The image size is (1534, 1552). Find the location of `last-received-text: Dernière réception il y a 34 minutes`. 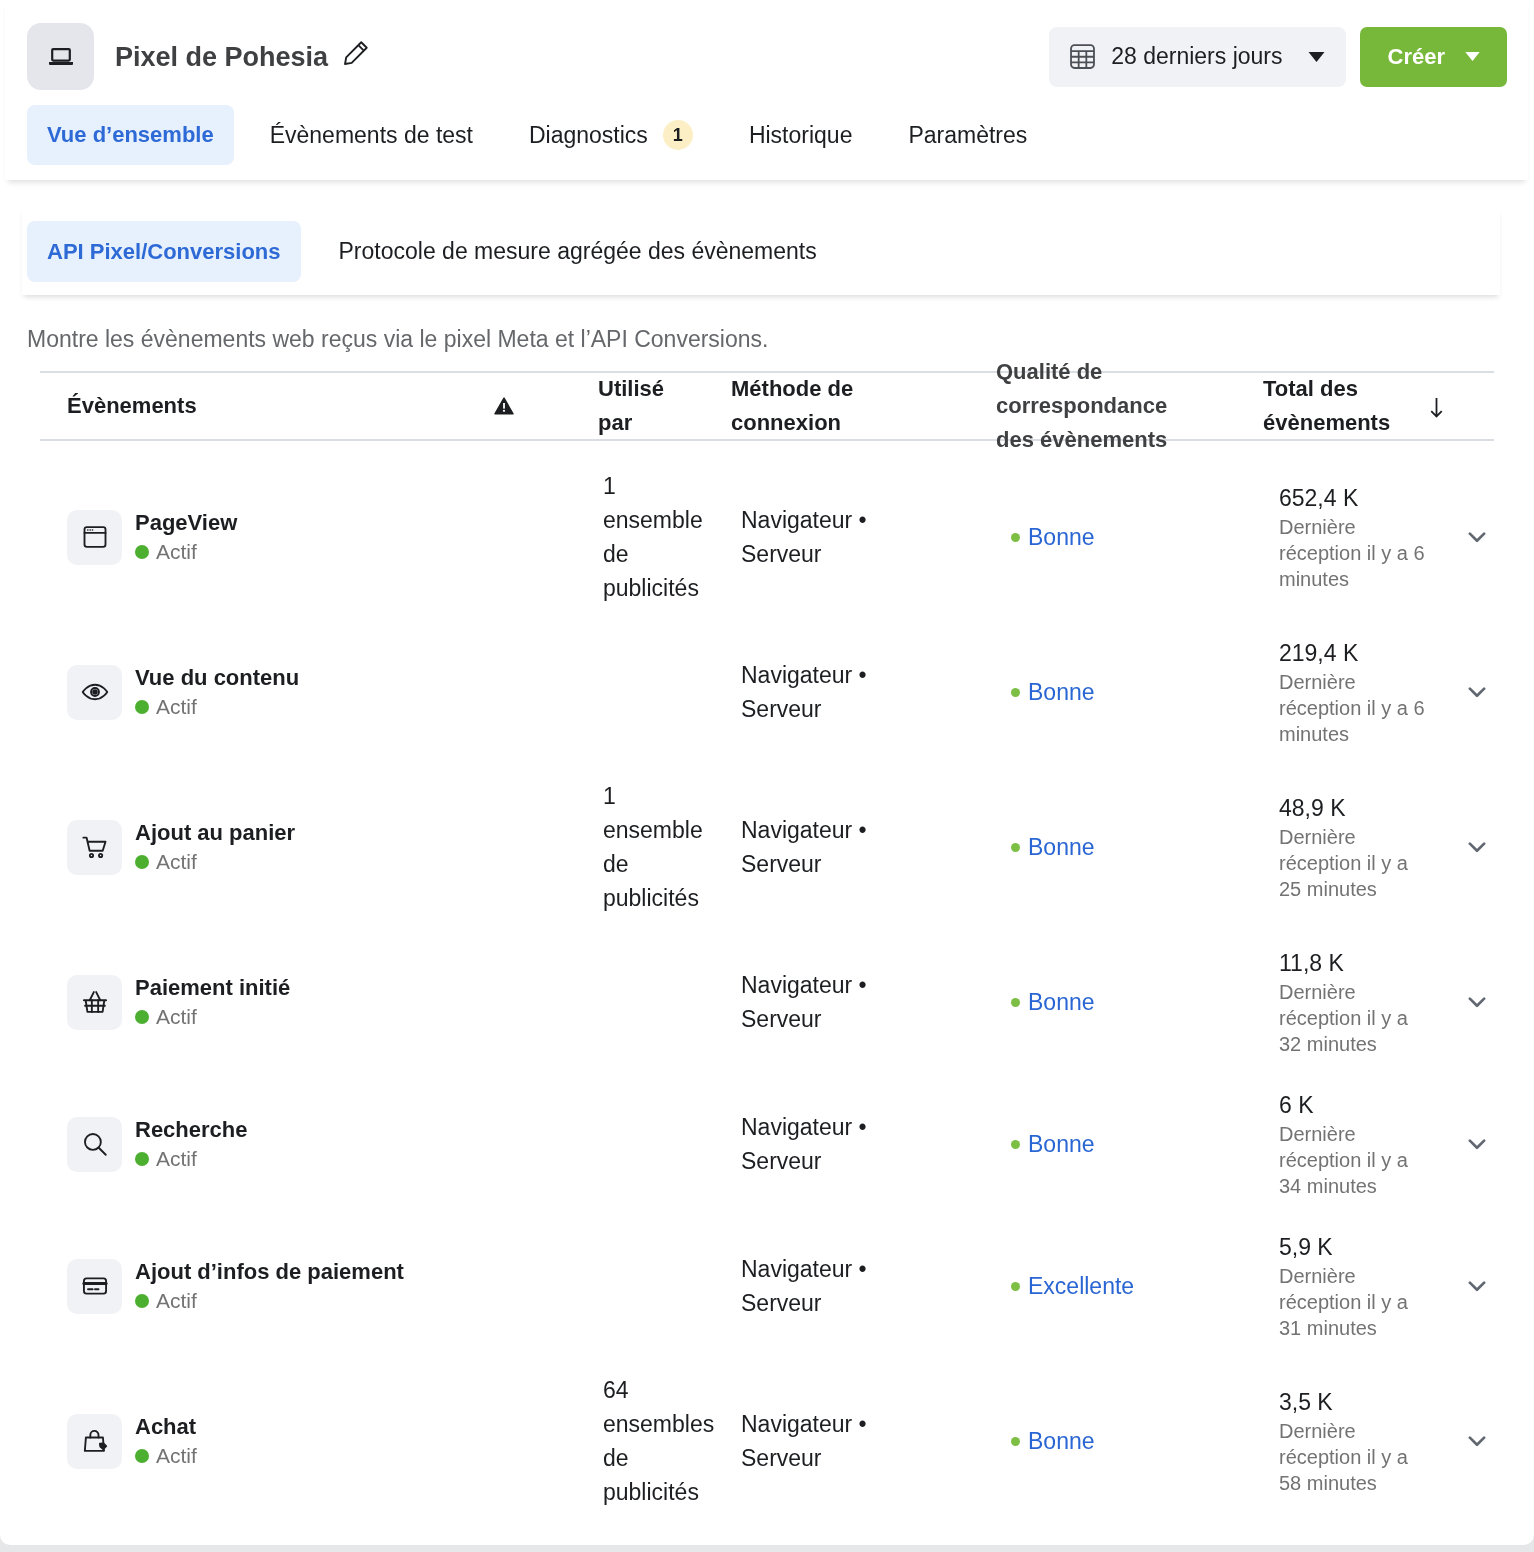

last-received-text: Dernière réception il y a 34 minutes is located at coordinates (1344, 1160).